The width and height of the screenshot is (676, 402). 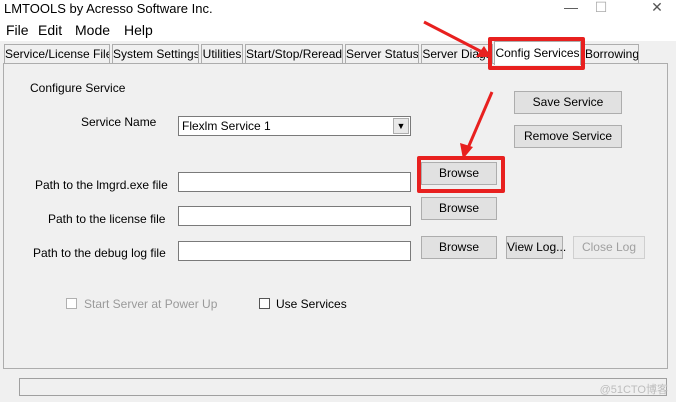 What do you see at coordinates (568, 102) in the screenshot?
I see `save-service-button: Save Service` at bounding box center [568, 102].